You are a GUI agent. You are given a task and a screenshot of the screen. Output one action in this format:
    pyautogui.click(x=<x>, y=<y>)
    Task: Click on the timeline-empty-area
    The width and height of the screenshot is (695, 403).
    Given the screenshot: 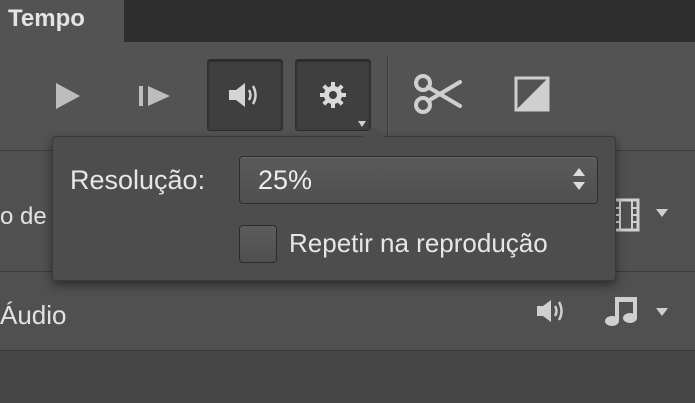 What is the action you would take?
    pyautogui.click(x=347, y=377)
    